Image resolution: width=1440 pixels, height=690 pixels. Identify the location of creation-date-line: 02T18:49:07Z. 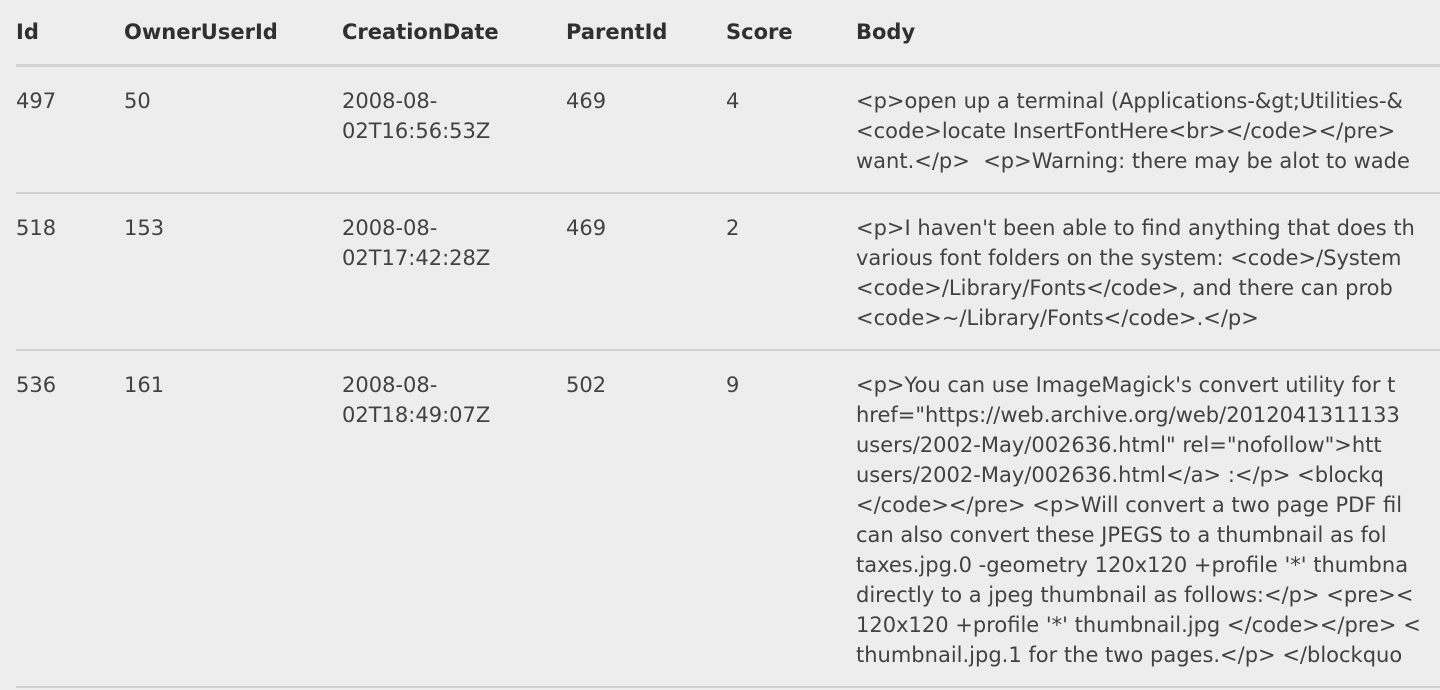
(416, 415).